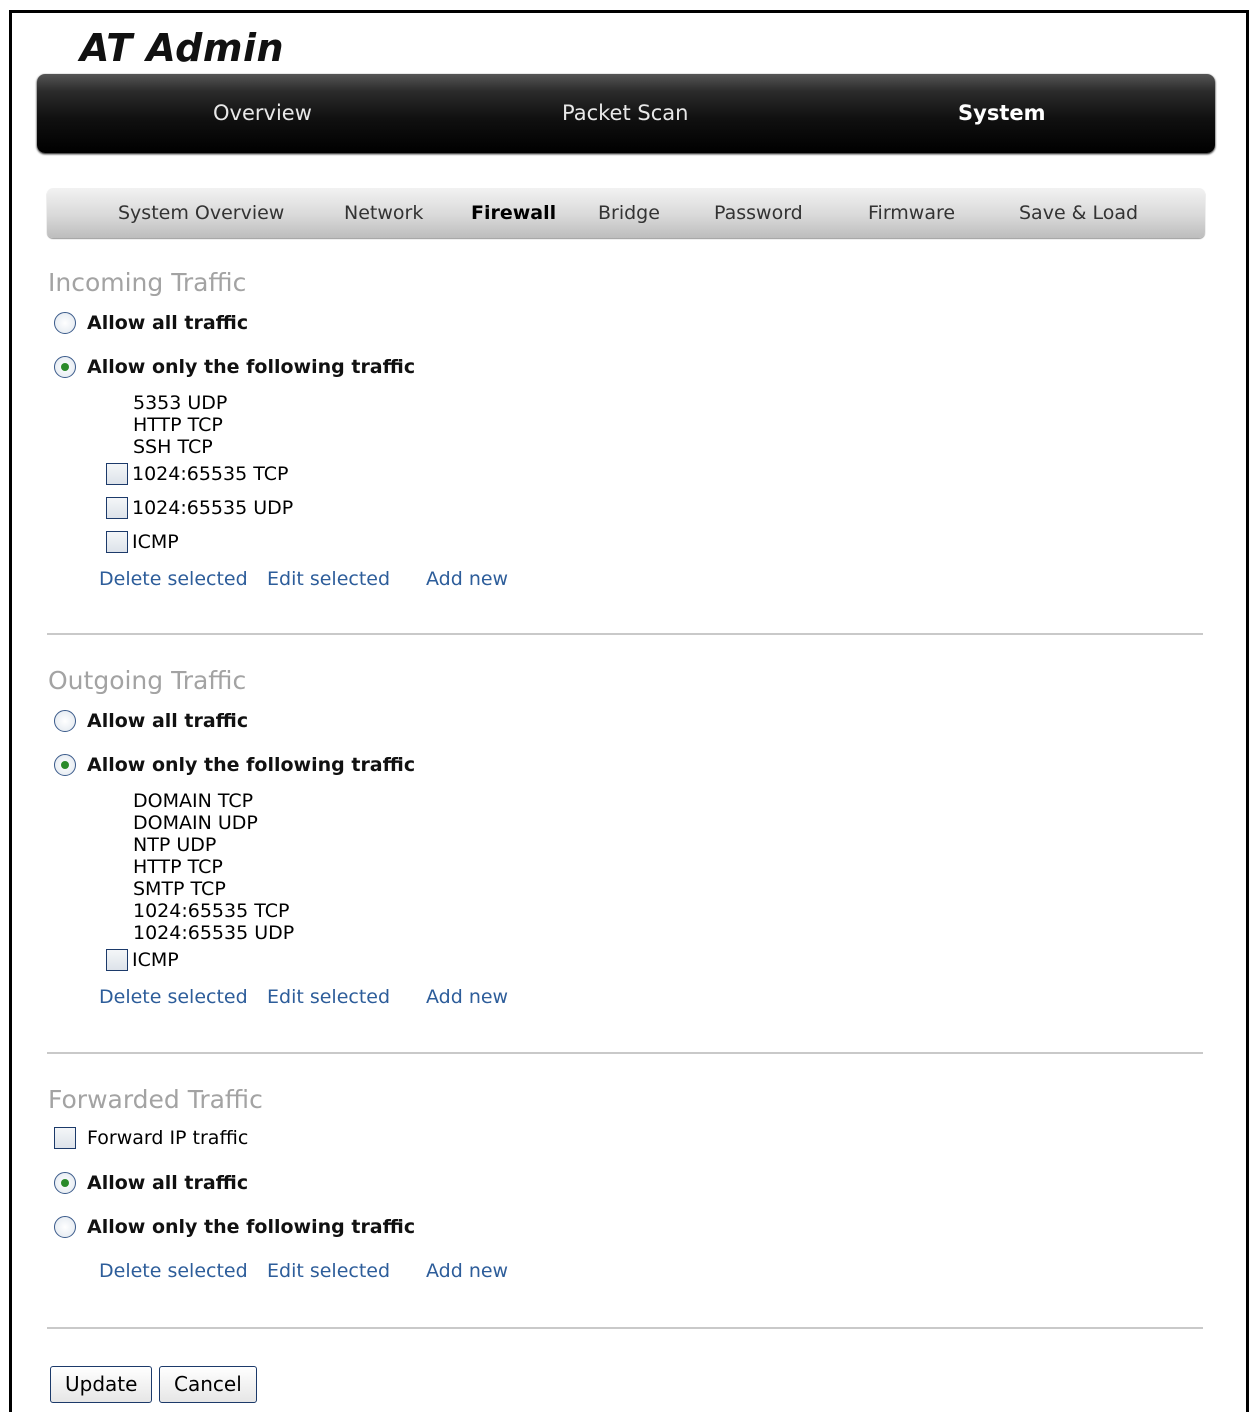  Describe the element at coordinates (251, 367) in the screenshot. I see `incoming-allow-only-label: Allow only the following traffic` at that location.